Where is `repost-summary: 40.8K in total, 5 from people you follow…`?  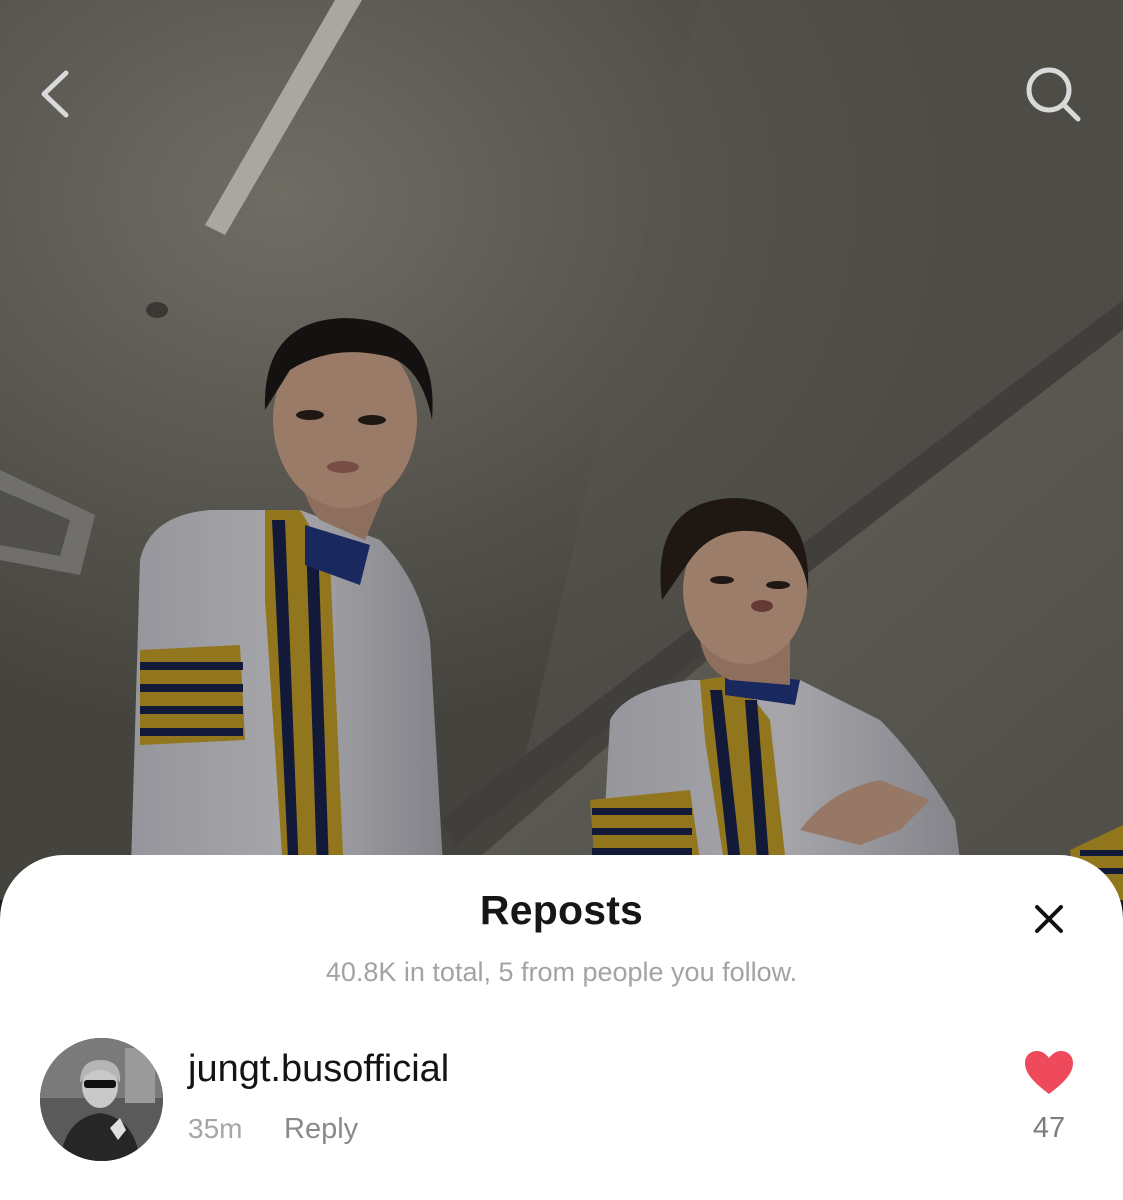 repost-summary: 40.8K in total, 5 from people you follow… is located at coordinates (561, 972).